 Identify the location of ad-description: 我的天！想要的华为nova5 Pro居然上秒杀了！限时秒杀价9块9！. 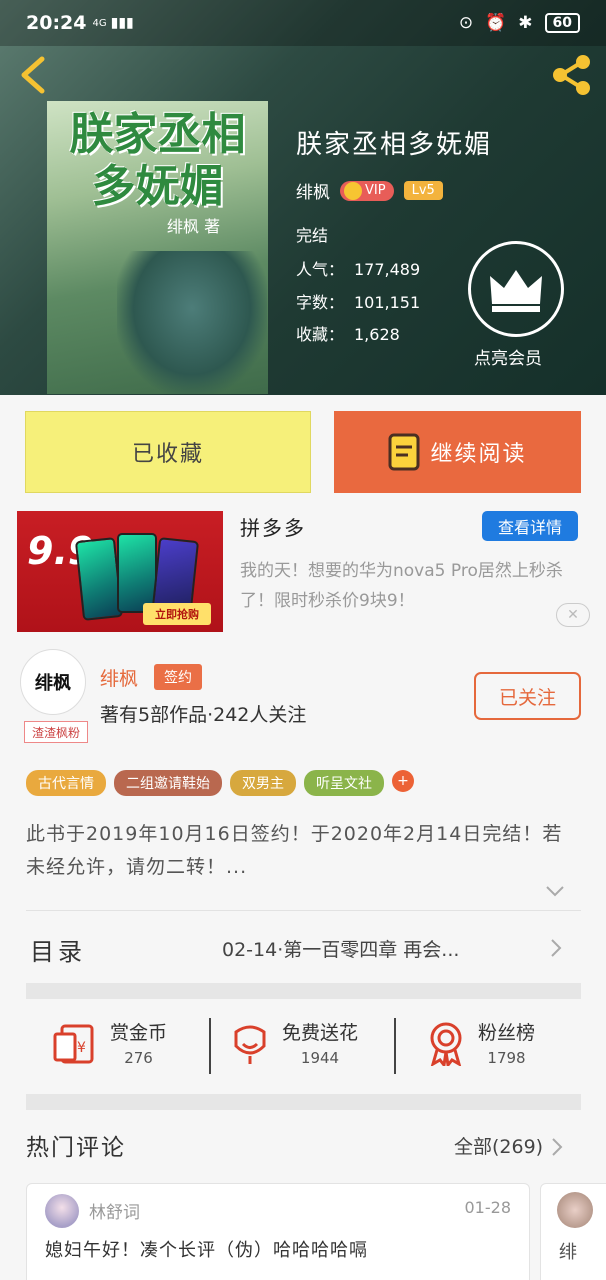
(412, 586).